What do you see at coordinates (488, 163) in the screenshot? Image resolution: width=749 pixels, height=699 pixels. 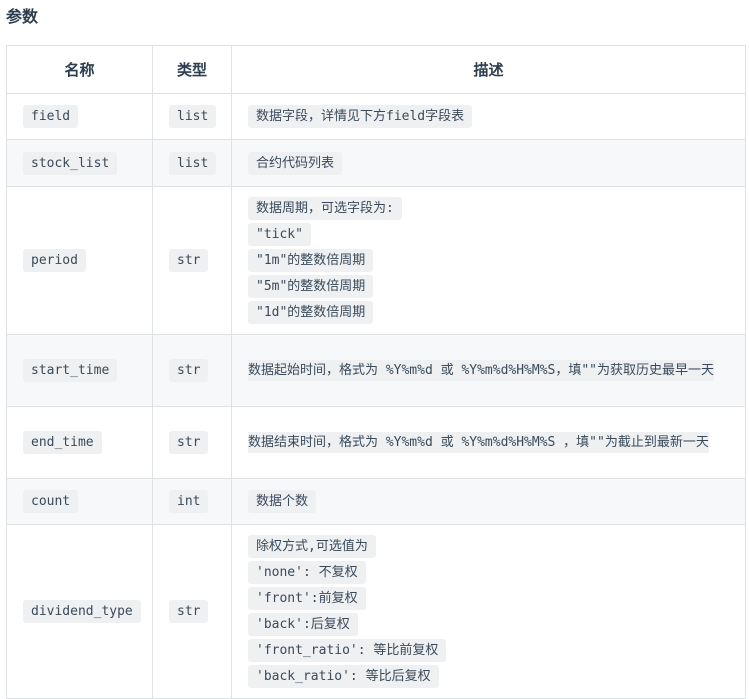 I see `param-desc-cell: 合约代码列表` at bounding box center [488, 163].